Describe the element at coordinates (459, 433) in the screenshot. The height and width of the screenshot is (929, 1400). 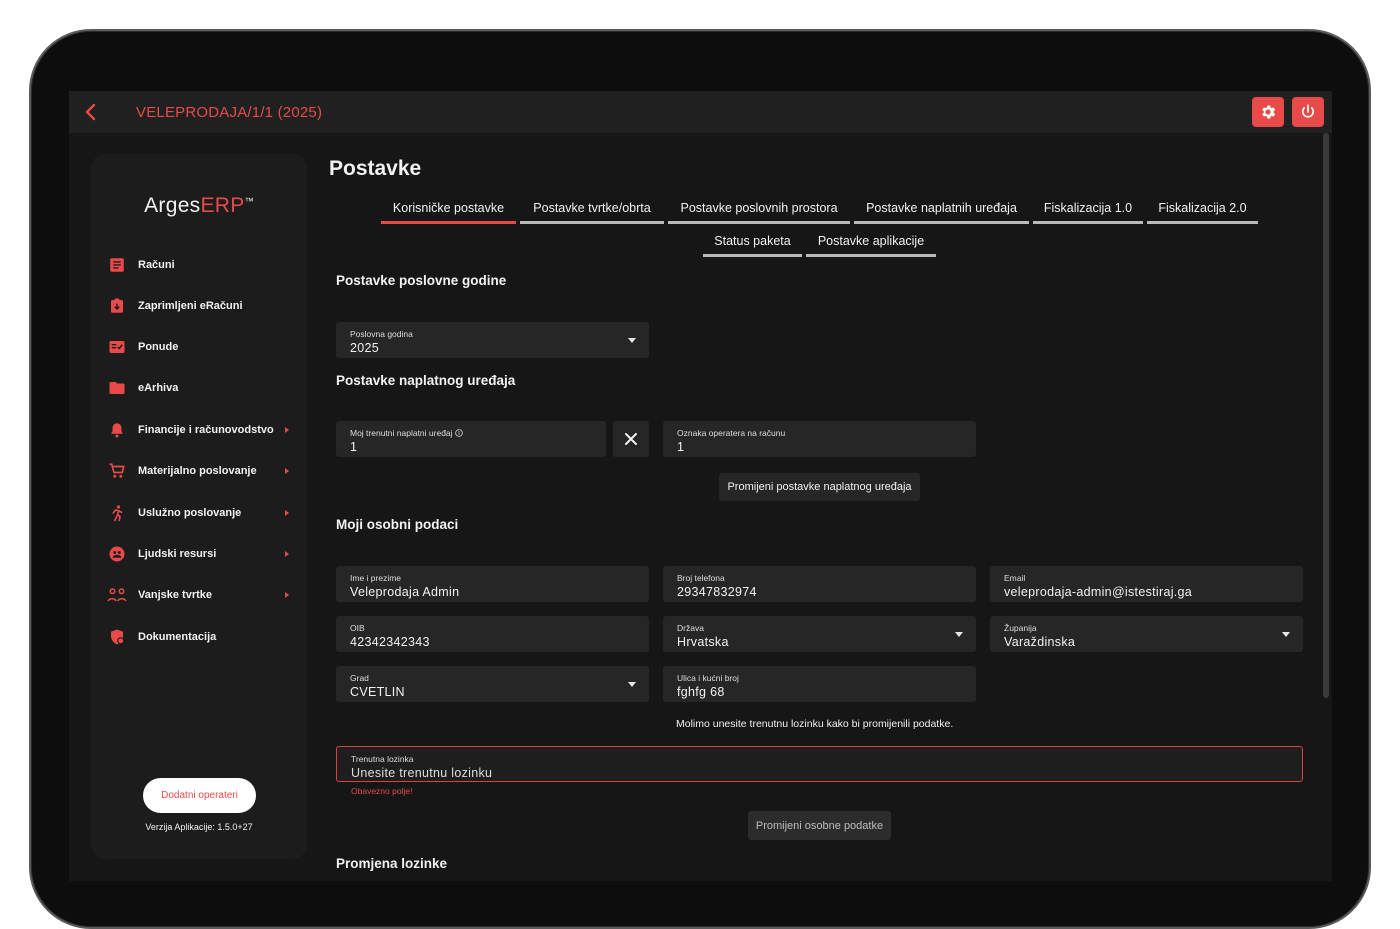
I see `info-icon` at that location.